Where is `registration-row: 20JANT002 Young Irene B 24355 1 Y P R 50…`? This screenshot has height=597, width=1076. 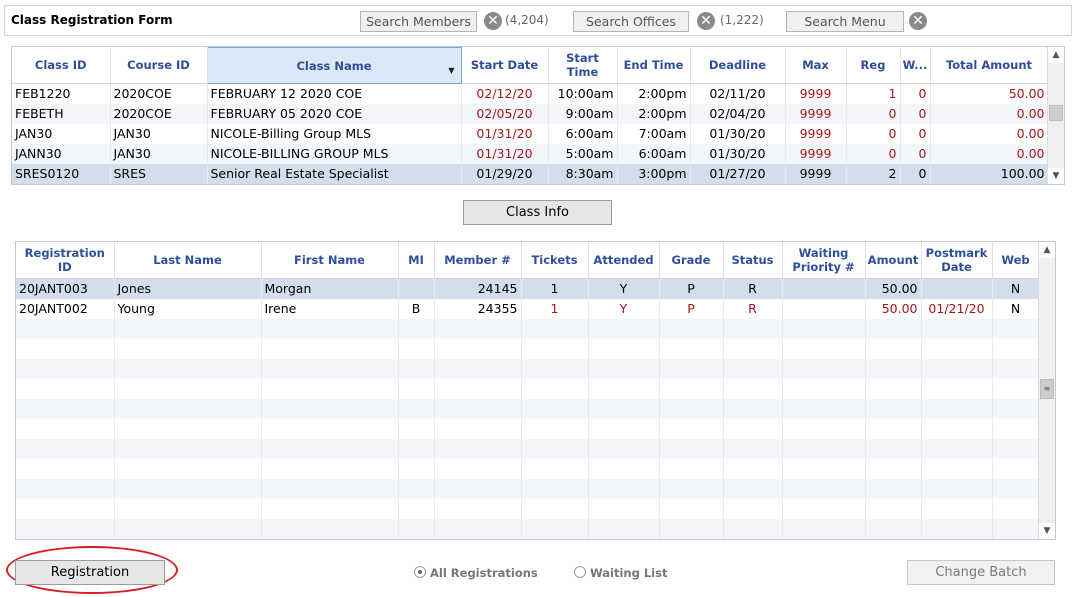 registration-row: 20JANT002 Young Irene B 24355 1 Y P R 50… is located at coordinates (528, 308).